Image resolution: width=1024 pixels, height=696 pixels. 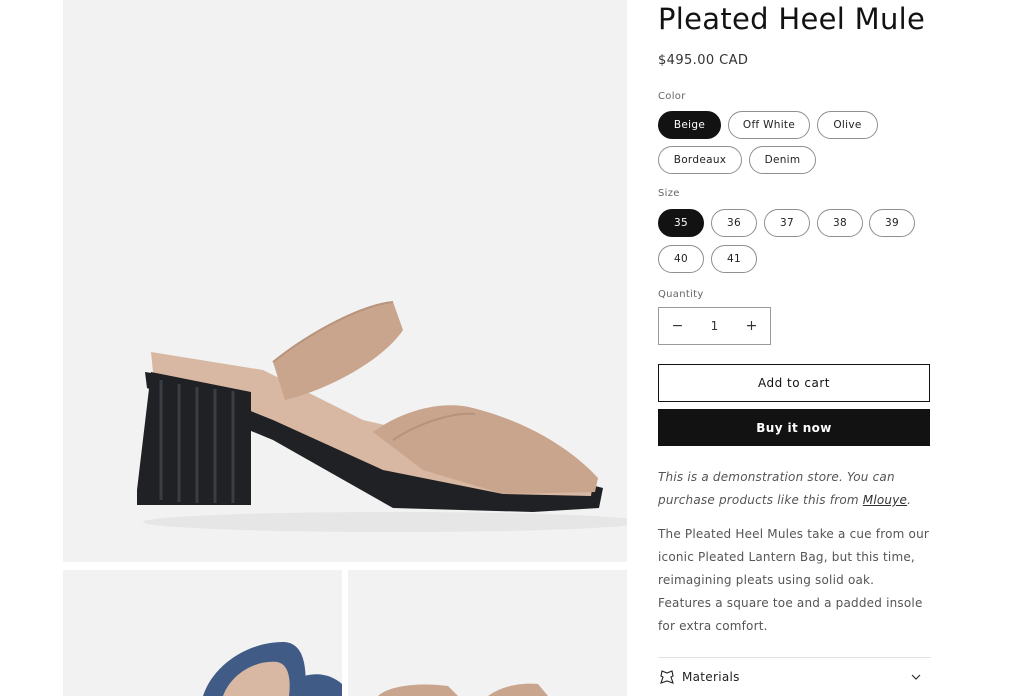 What do you see at coordinates (689, 125) in the screenshot?
I see `color-option-beige: Beige` at bounding box center [689, 125].